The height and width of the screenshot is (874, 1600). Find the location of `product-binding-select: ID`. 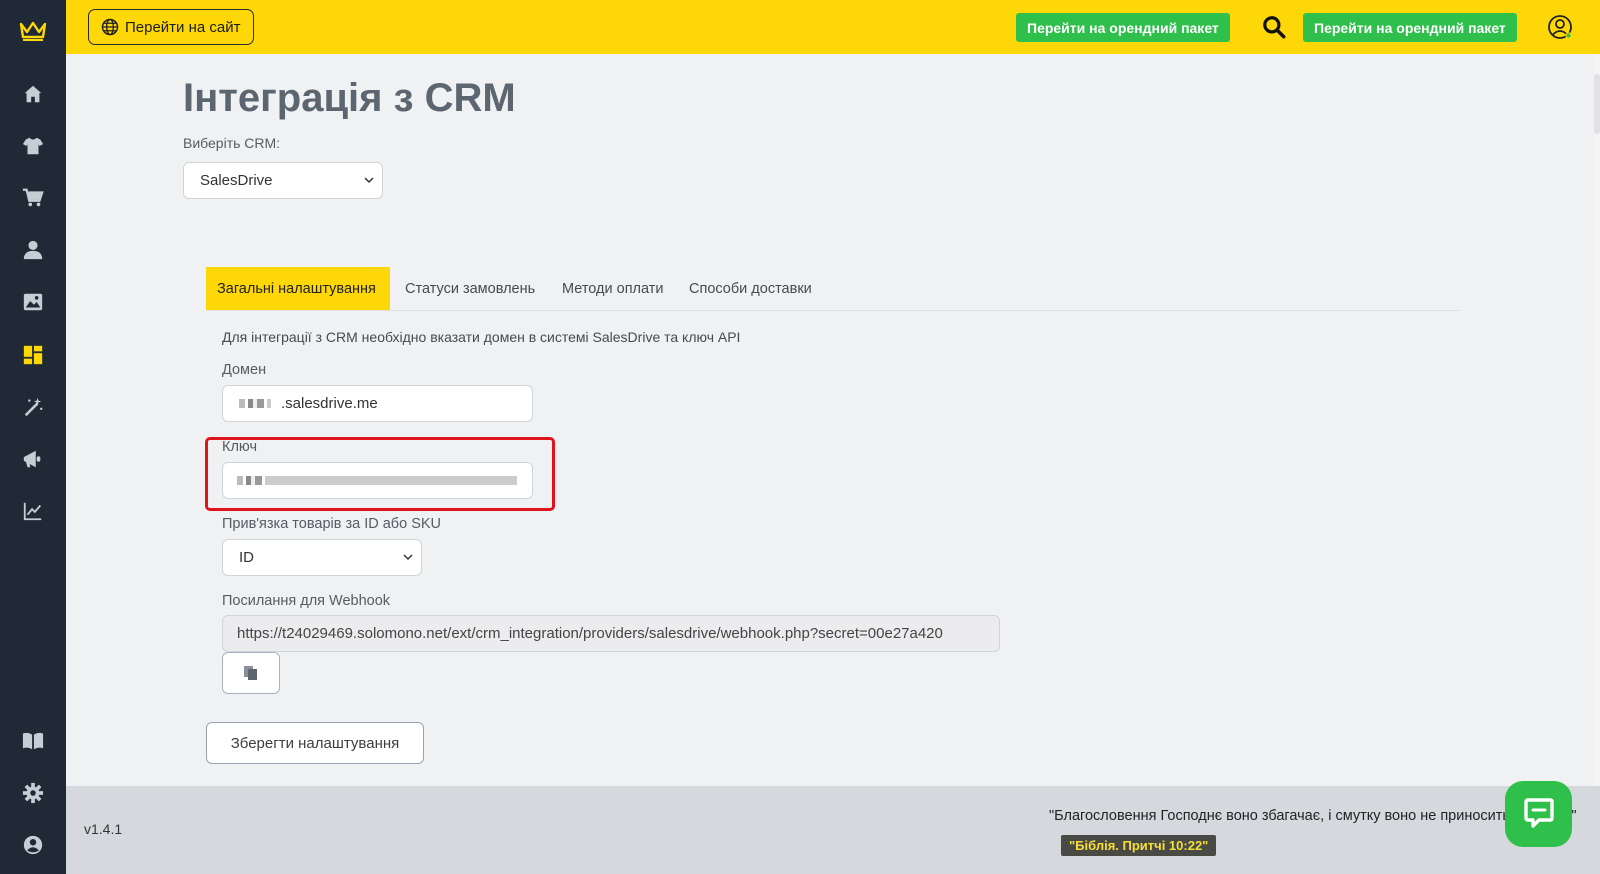

product-binding-select: ID is located at coordinates (322, 557).